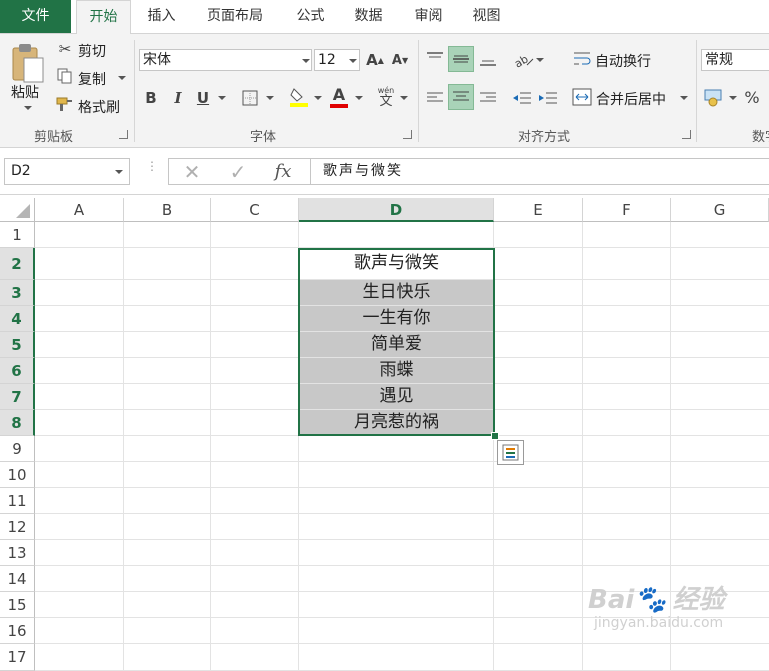 This screenshot has height=671, width=769. What do you see at coordinates (17, 319) in the screenshot?
I see `row-header-4: 4` at bounding box center [17, 319].